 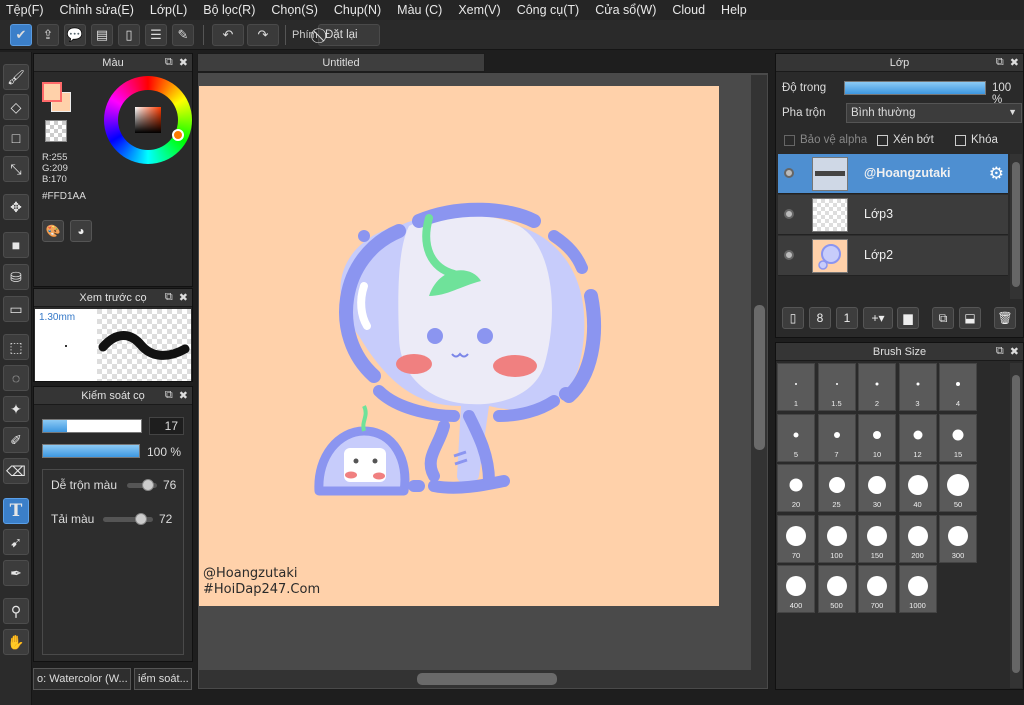 What do you see at coordinates (796, 387) in the screenshot?
I see `brush-size-option: 1` at bounding box center [796, 387].